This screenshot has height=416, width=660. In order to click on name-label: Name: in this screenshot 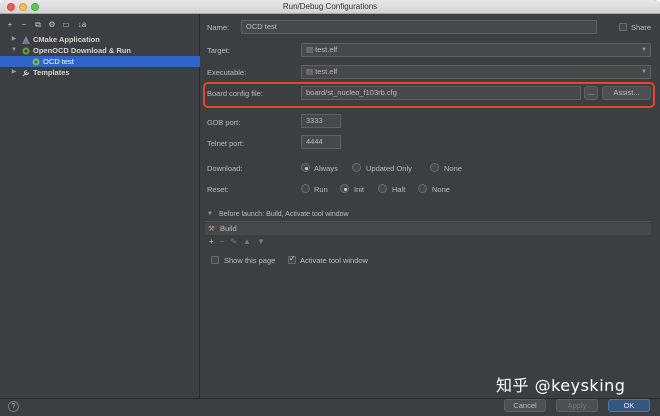, I will do `click(218, 27)`.